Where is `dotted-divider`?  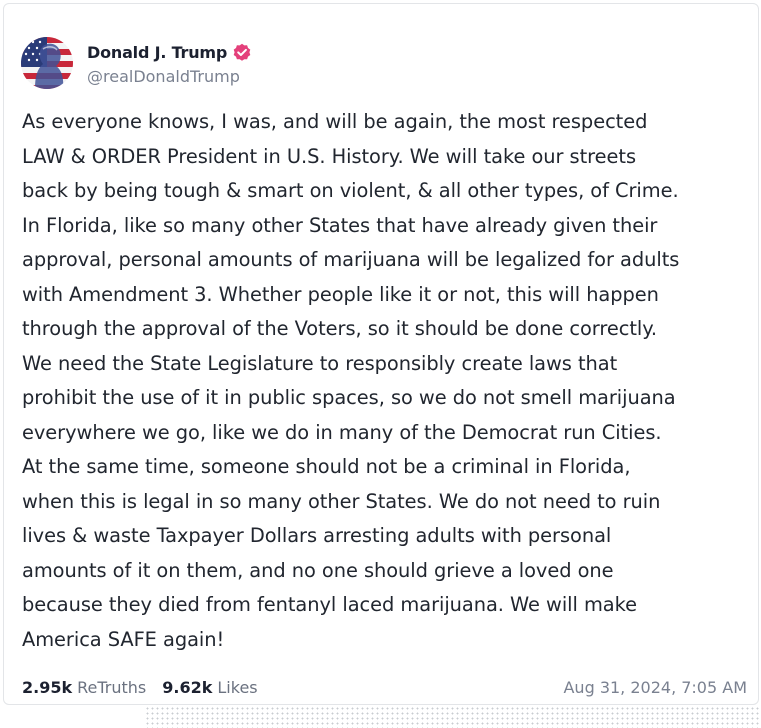
dotted-divider is located at coordinates (453, 717).